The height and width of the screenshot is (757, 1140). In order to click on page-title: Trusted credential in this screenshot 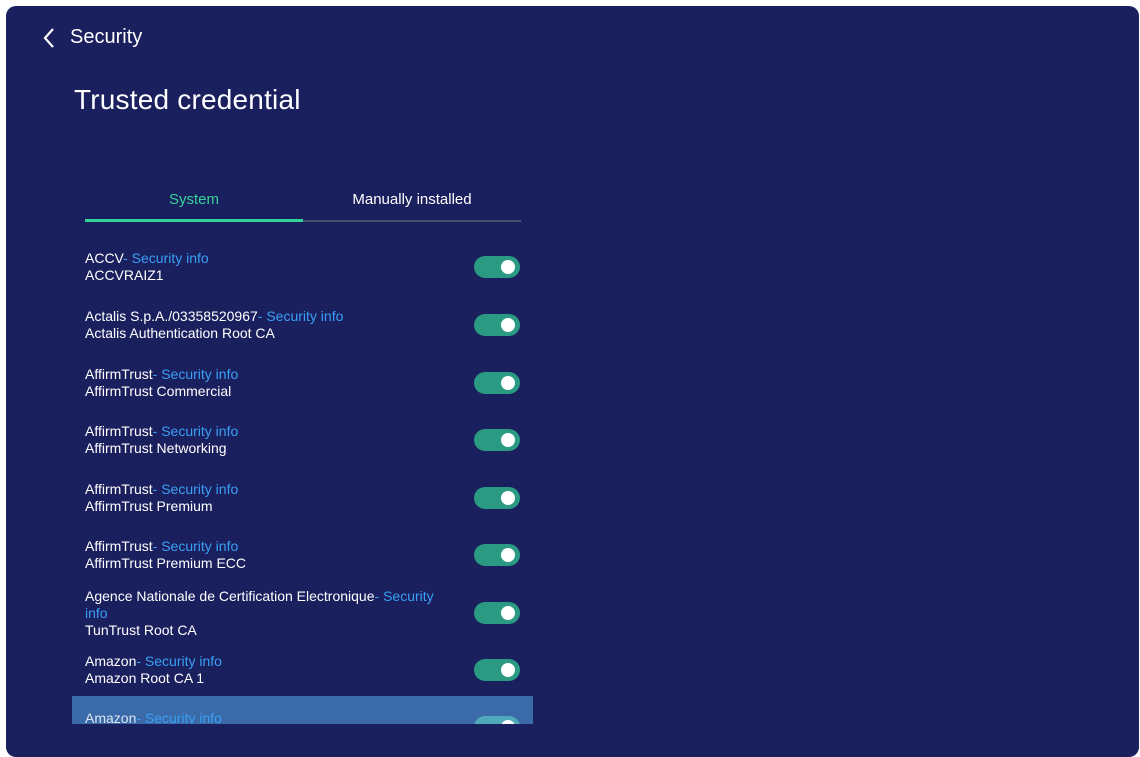, I will do `click(187, 99)`.